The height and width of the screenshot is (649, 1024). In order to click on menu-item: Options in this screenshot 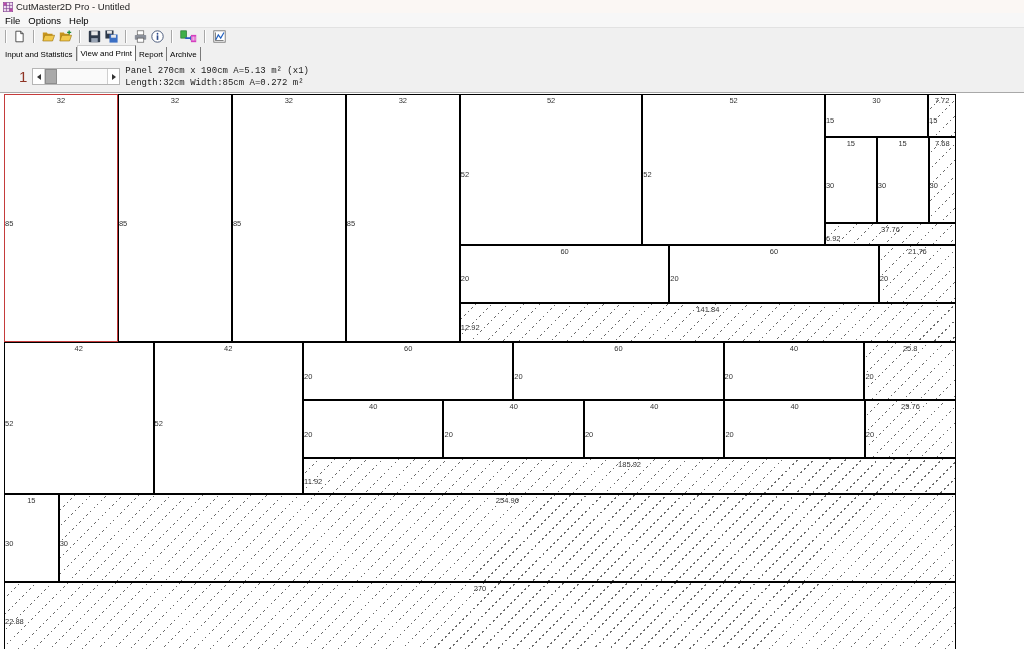, I will do `click(45, 20)`.